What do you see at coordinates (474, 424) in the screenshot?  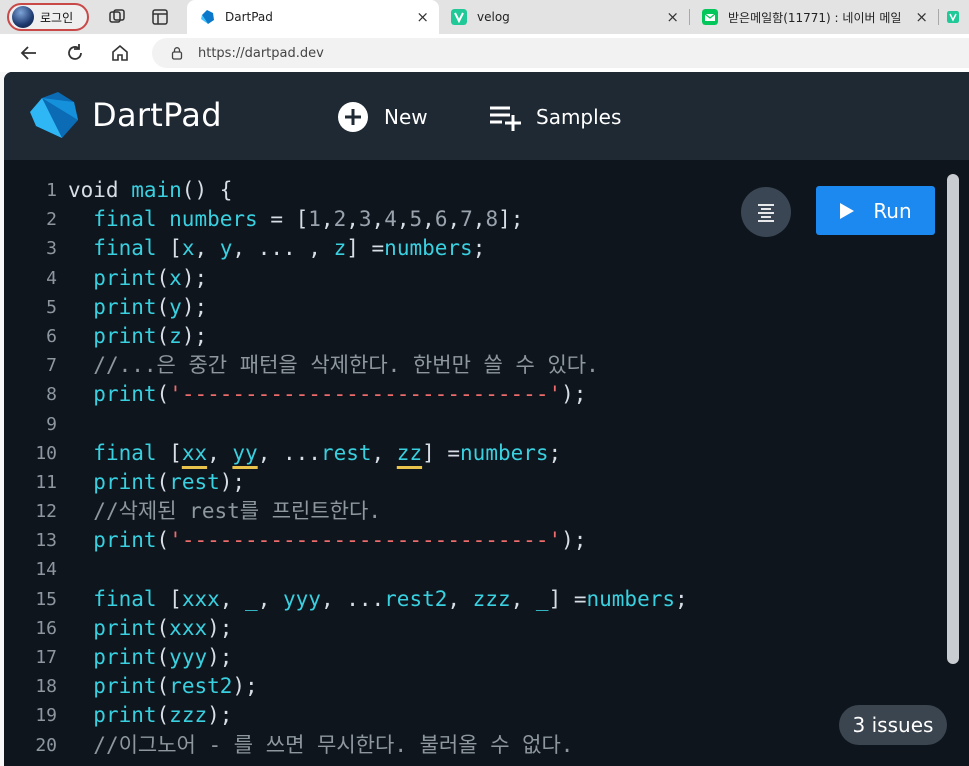 I see `code-line: 9` at bounding box center [474, 424].